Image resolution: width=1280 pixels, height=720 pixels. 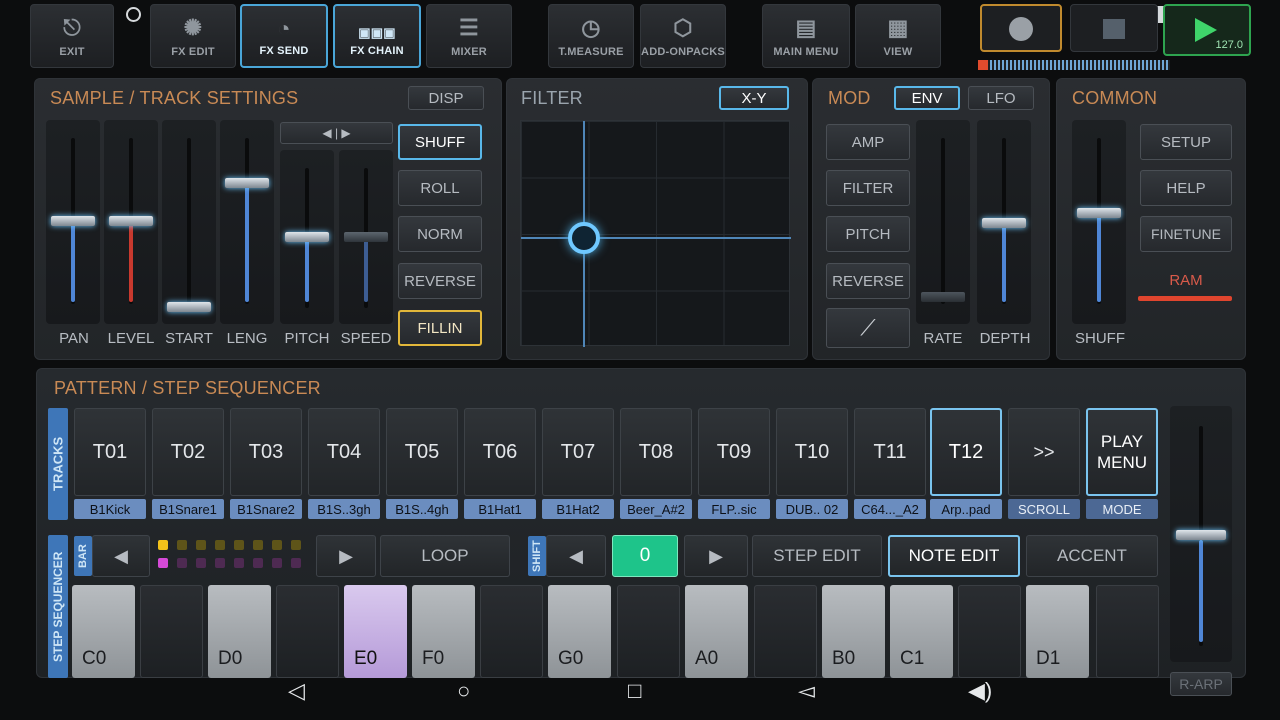 What do you see at coordinates (1021, 28) in the screenshot?
I see `record-button` at bounding box center [1021, 28].